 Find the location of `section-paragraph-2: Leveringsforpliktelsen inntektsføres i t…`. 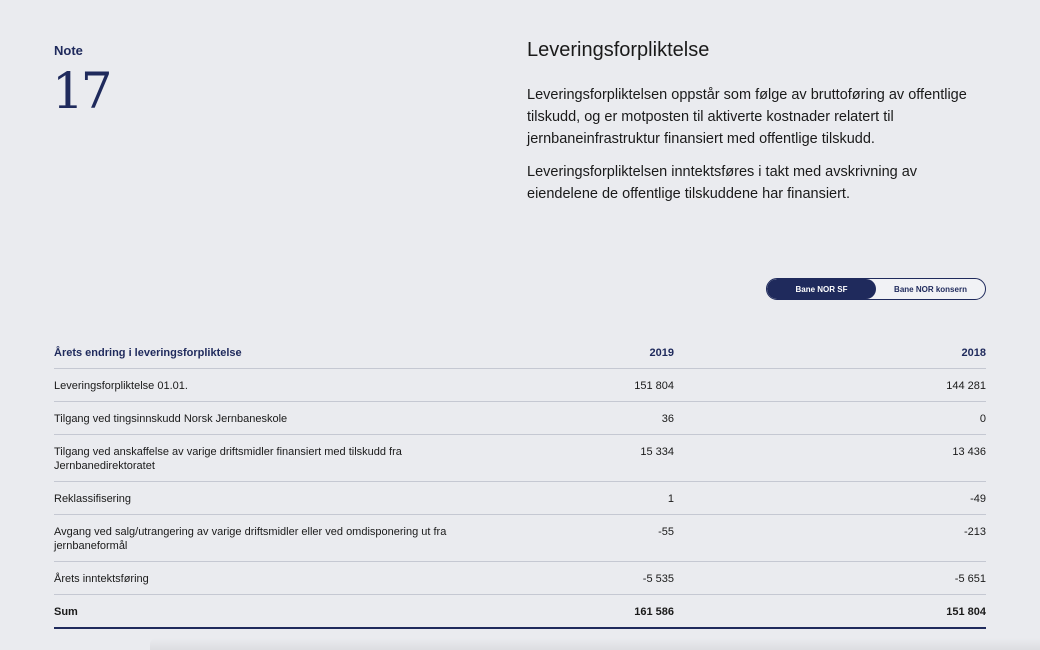

section-paragraph-2: Leveringsforpliktelsen inntektsføres i t… is located at coordinates (722, 183).